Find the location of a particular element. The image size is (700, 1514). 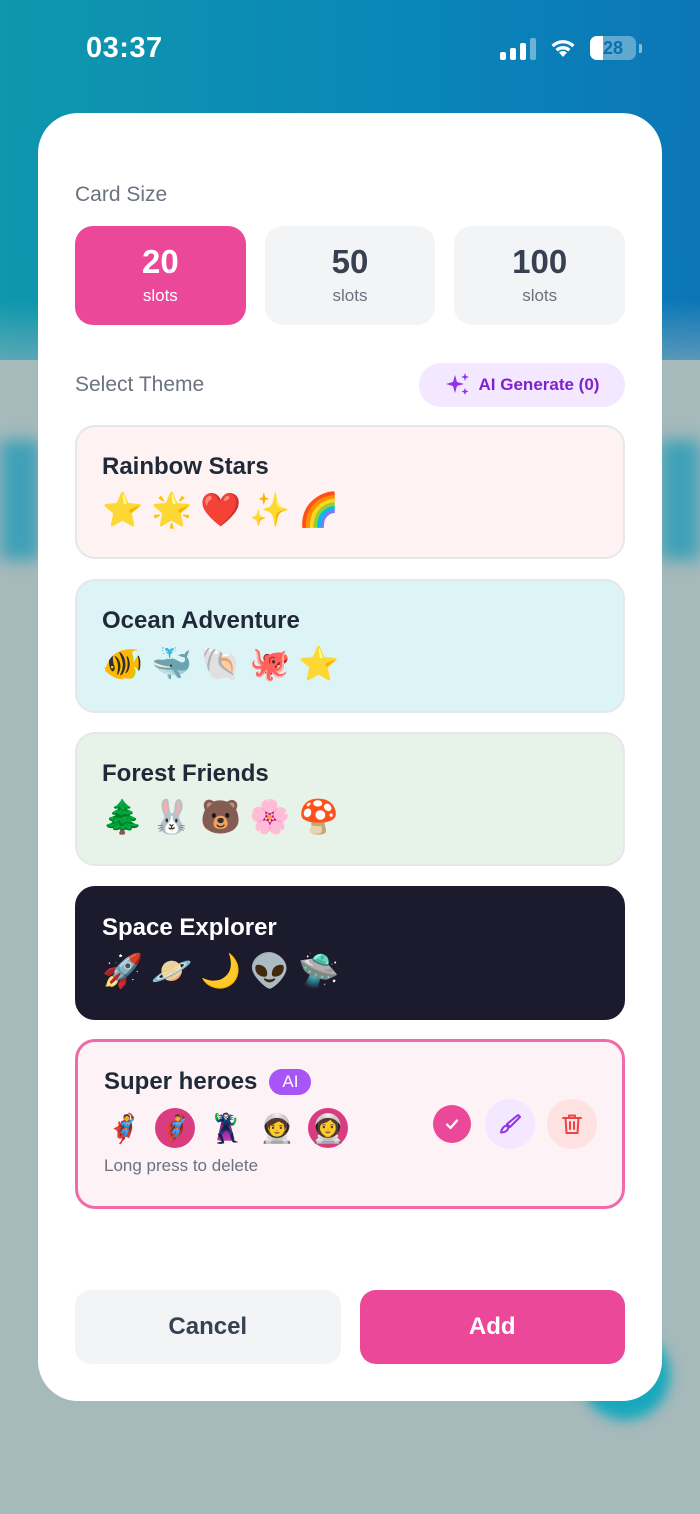

theme-card-rainbow-stars: Rainbow Stars ⭐ 🌟 ❤️ ✨ 🌈 is located at coordinates (350, 492).